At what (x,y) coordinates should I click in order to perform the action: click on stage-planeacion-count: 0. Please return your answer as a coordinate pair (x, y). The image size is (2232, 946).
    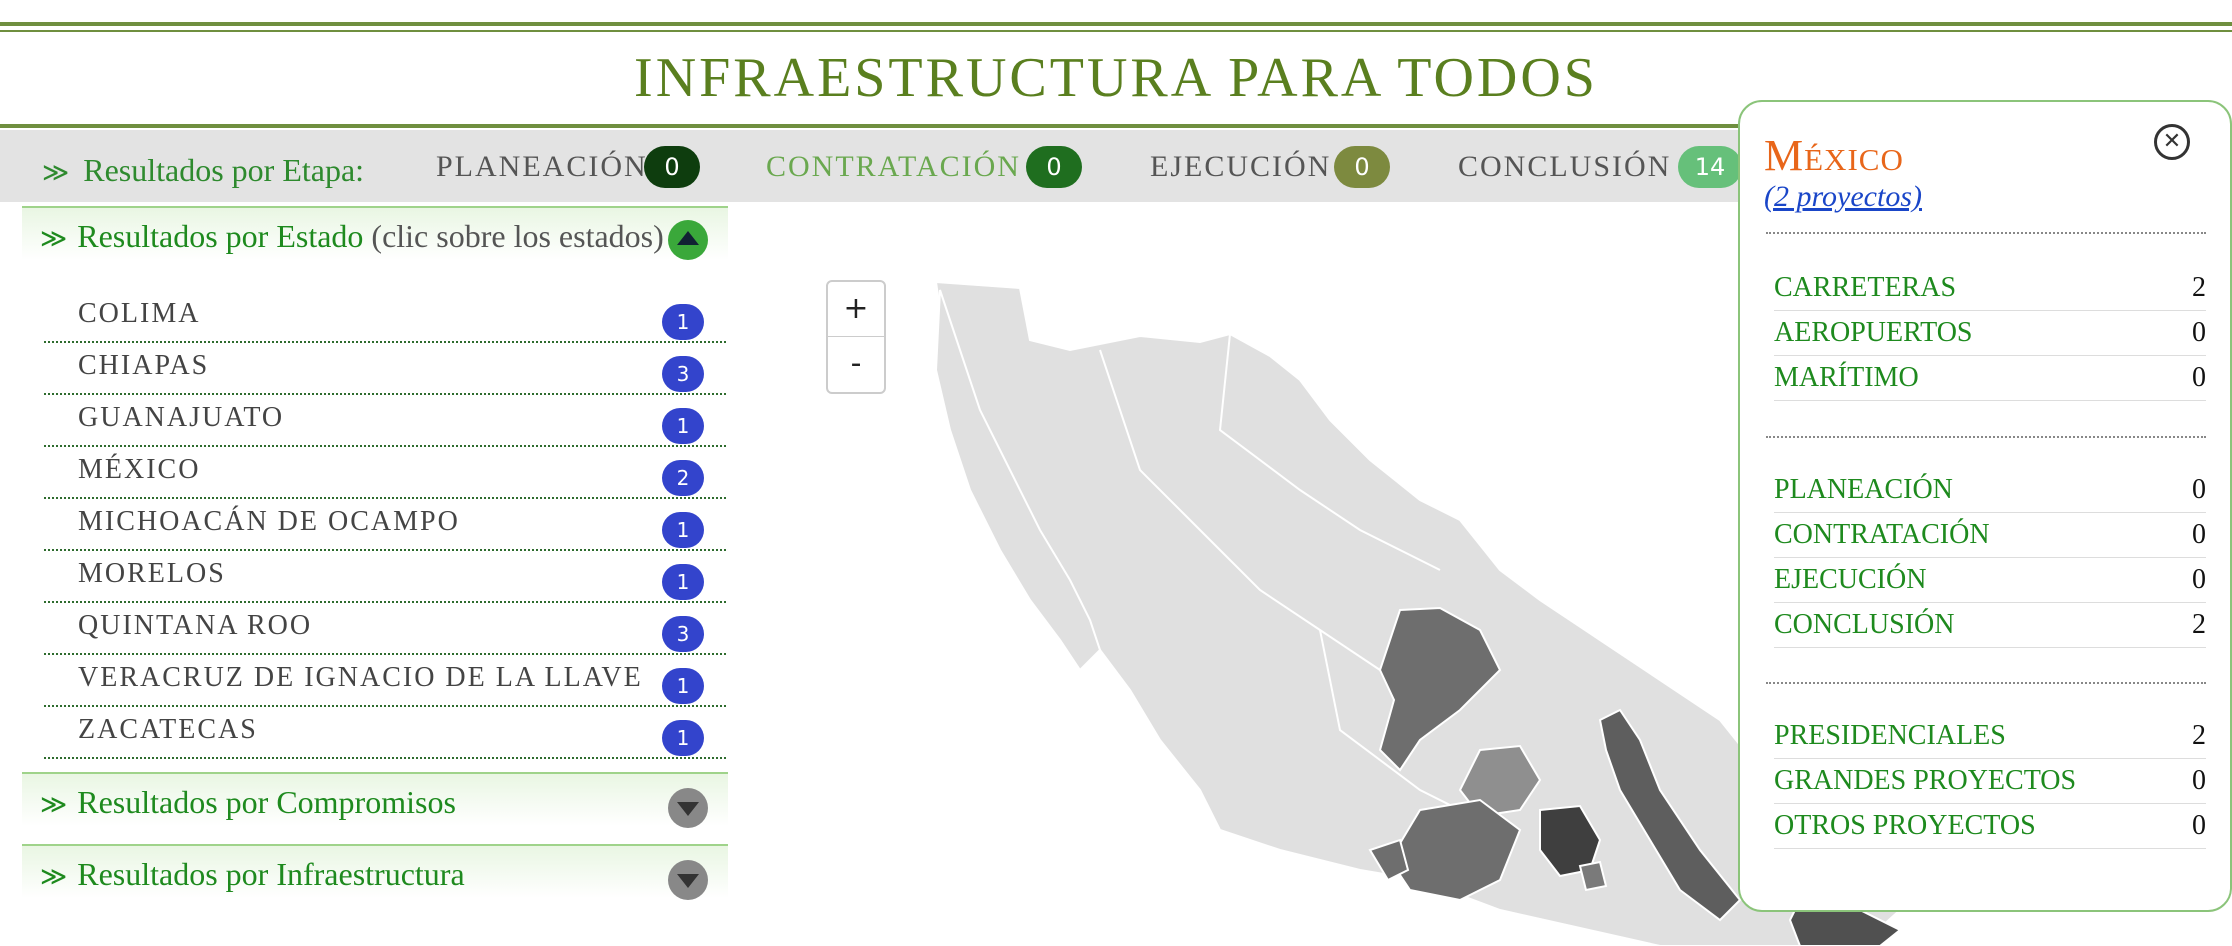
    Looking at the image, I should click on (672, 167).